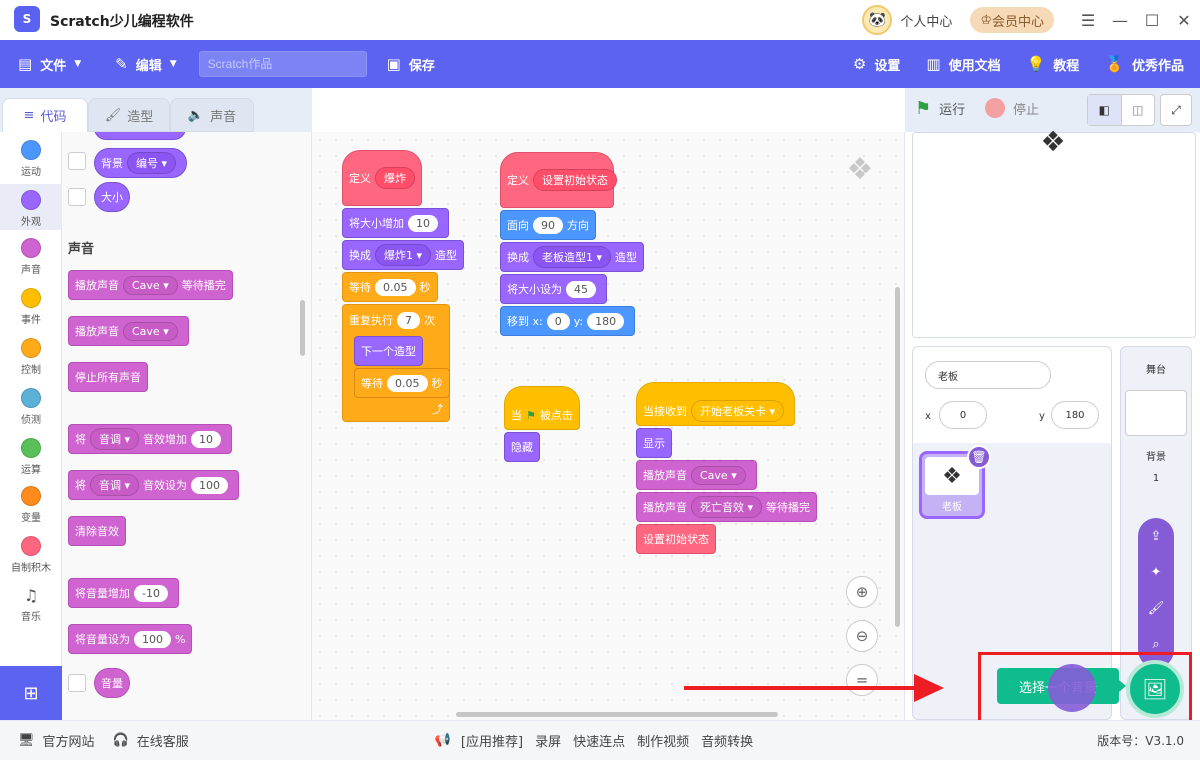  I want to click on palette-scrollbar, so click(302, 328).